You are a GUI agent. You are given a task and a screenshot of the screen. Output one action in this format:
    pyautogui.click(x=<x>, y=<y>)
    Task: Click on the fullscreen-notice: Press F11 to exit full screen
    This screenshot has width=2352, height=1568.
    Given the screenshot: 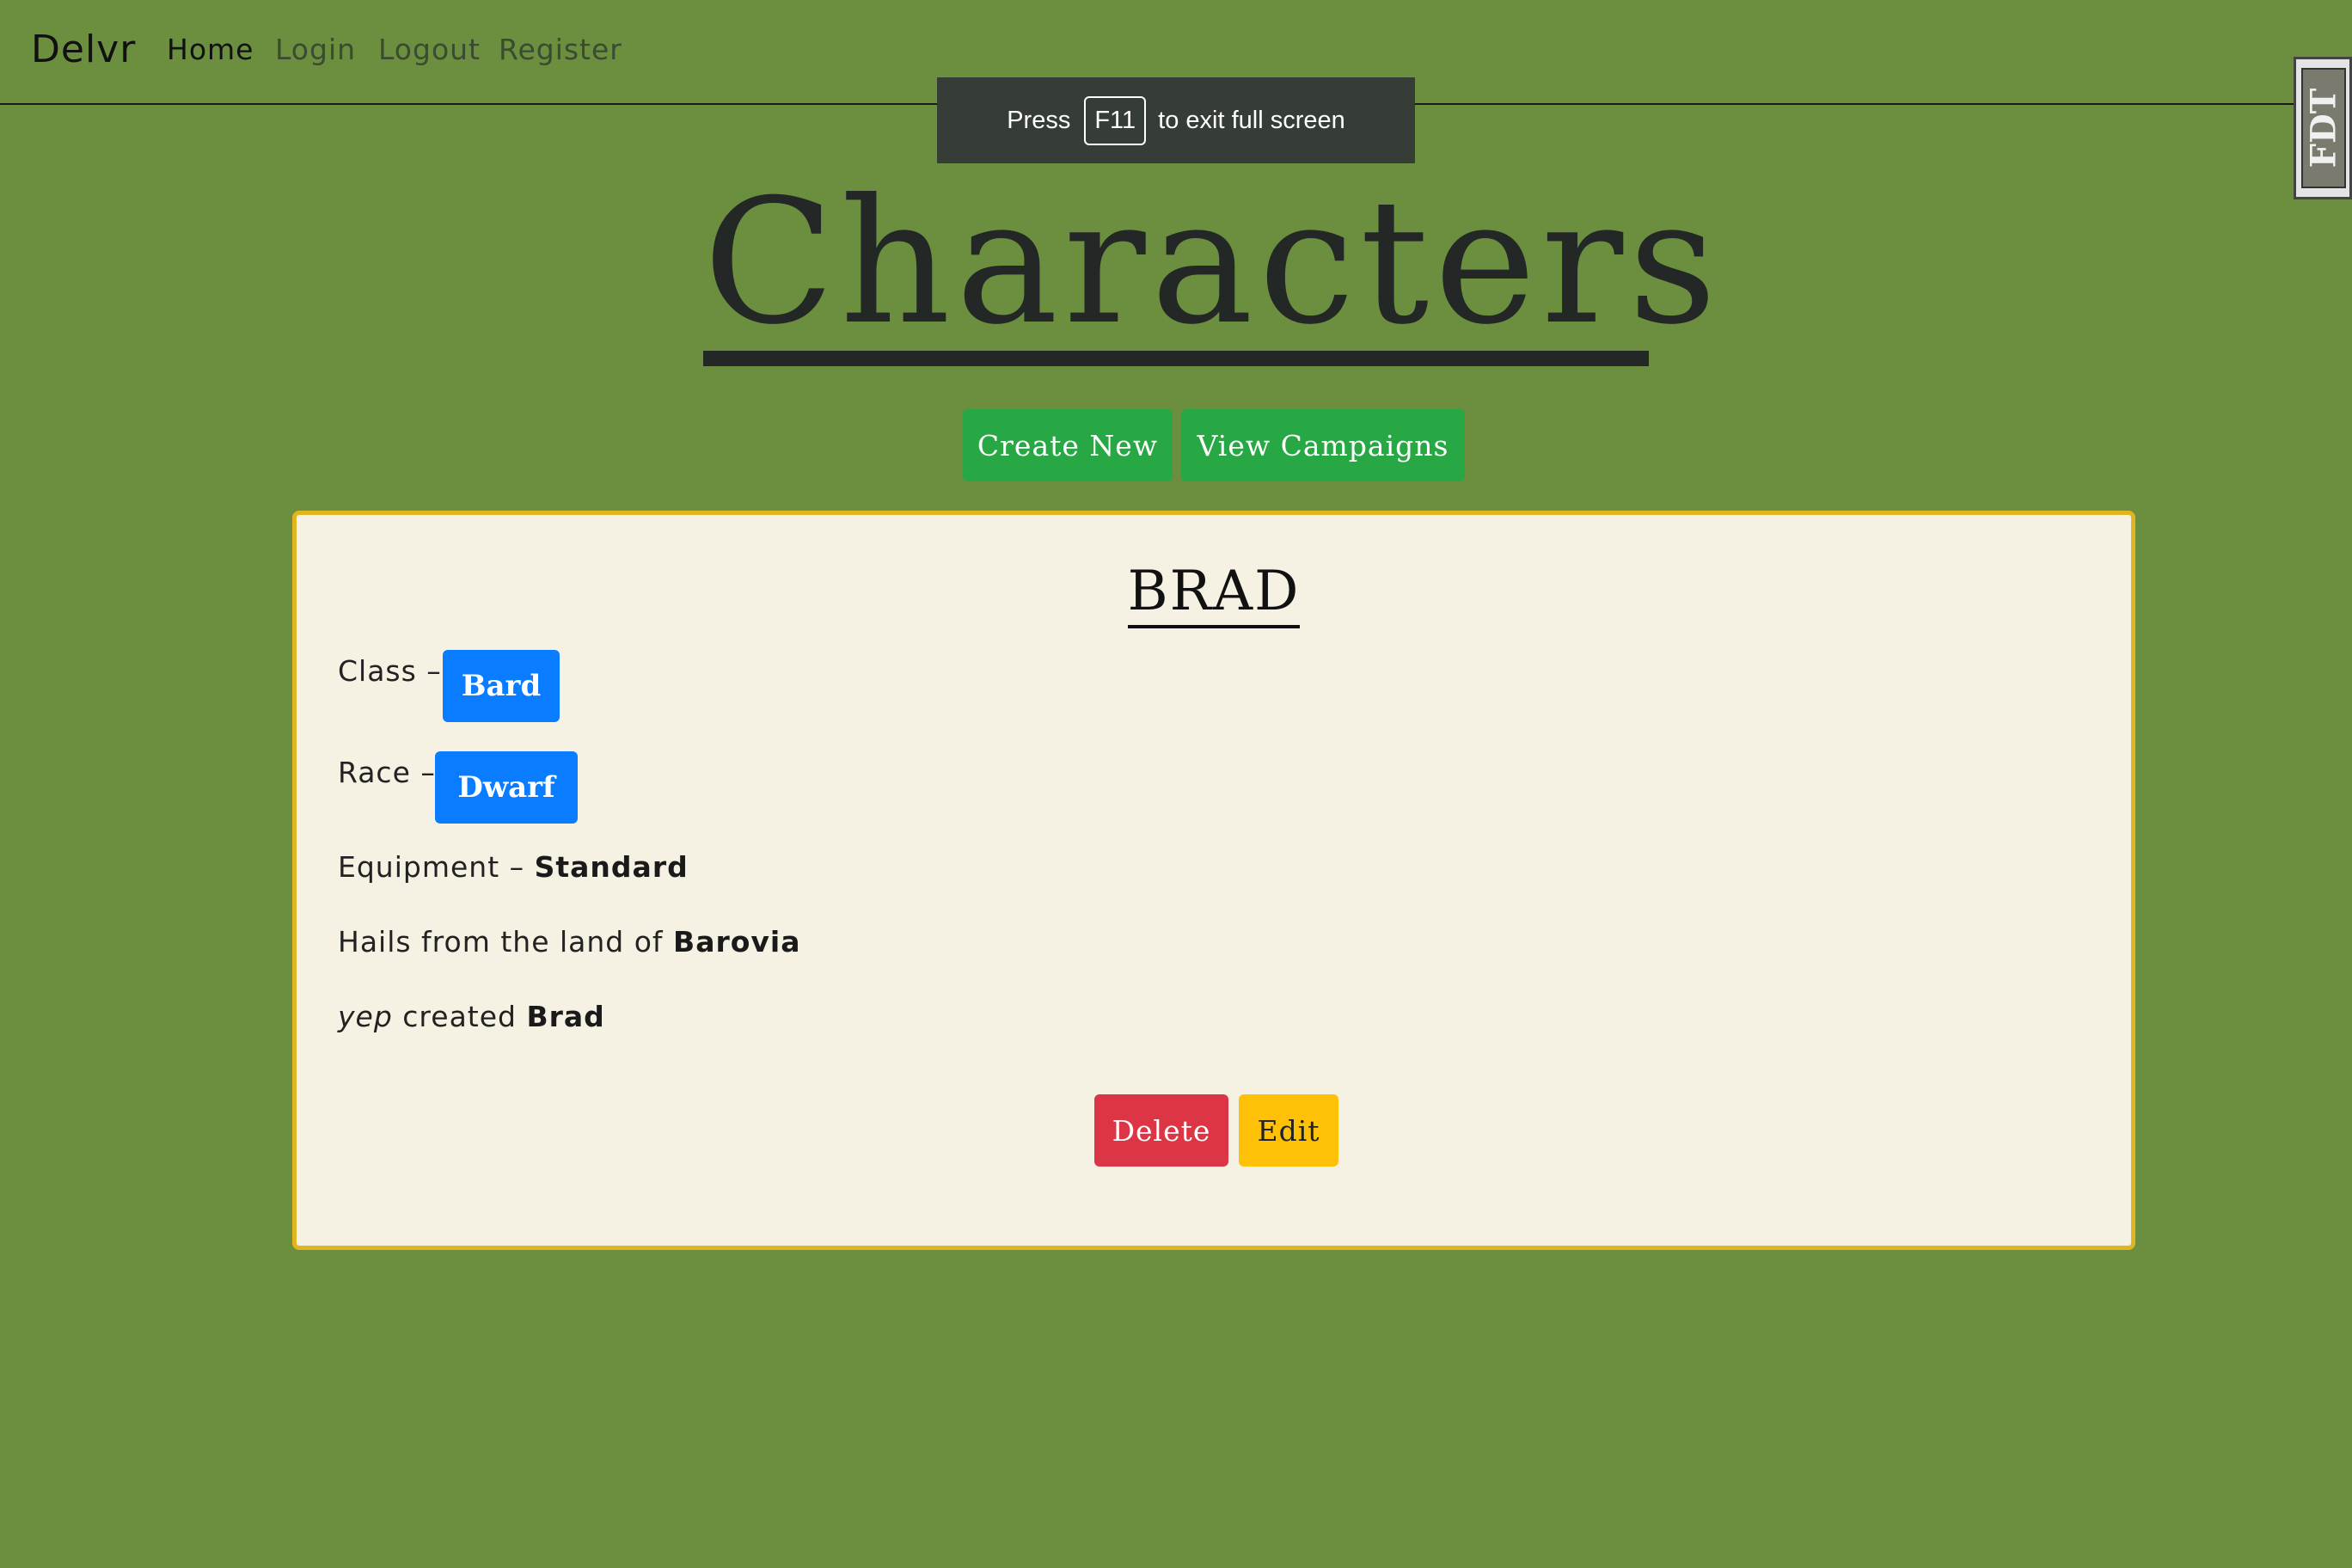 What is the action you would take?
    pyautogui.click(x=1176, y=120)
    